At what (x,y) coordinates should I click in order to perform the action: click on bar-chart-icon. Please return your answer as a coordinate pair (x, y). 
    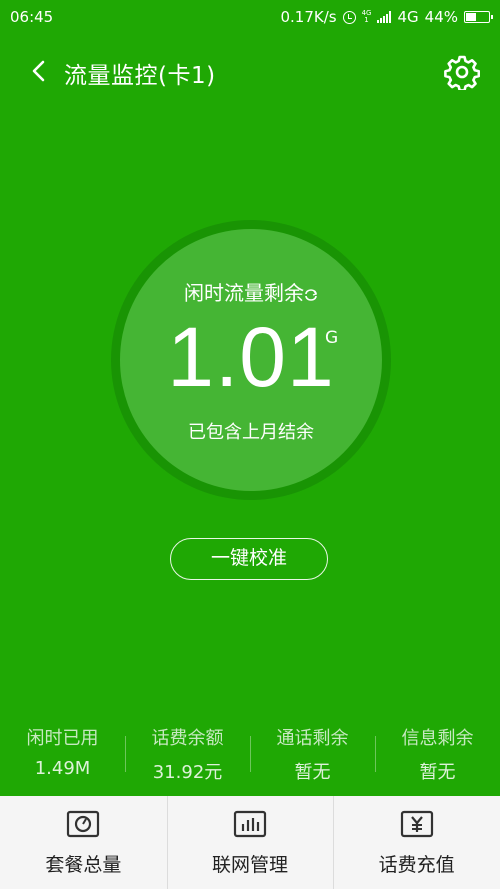
    Looking at the image, I should click on (250, 824).